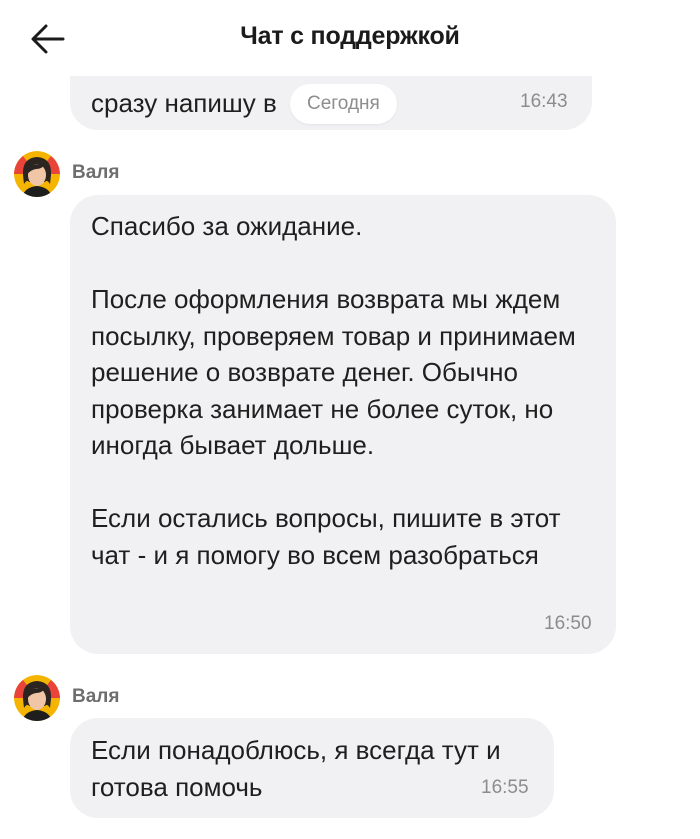 This screenshot has height=839, width=700. Describe the element at coordinates (544, 101) in the screenshot. I see `message-time: 16:43` at that location.